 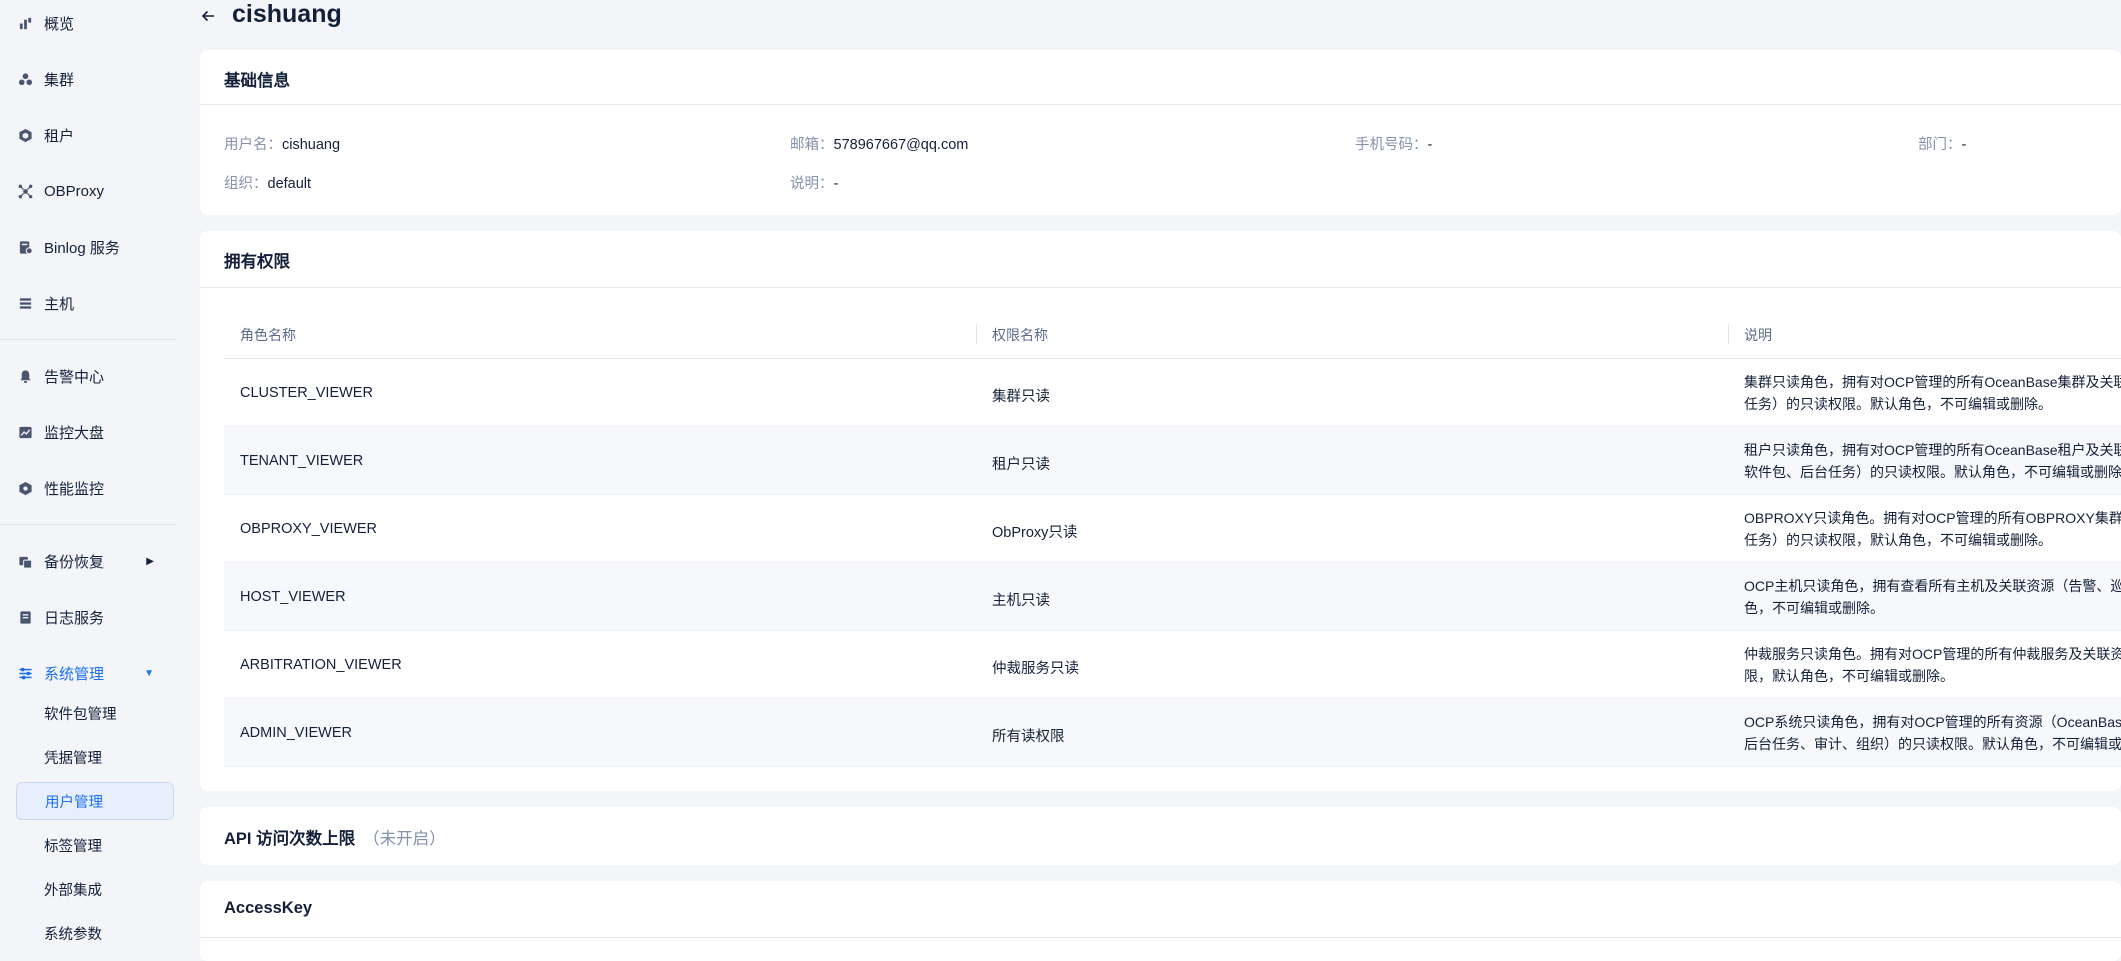 I want to click on backup-icon, so click(x=25, y=561).